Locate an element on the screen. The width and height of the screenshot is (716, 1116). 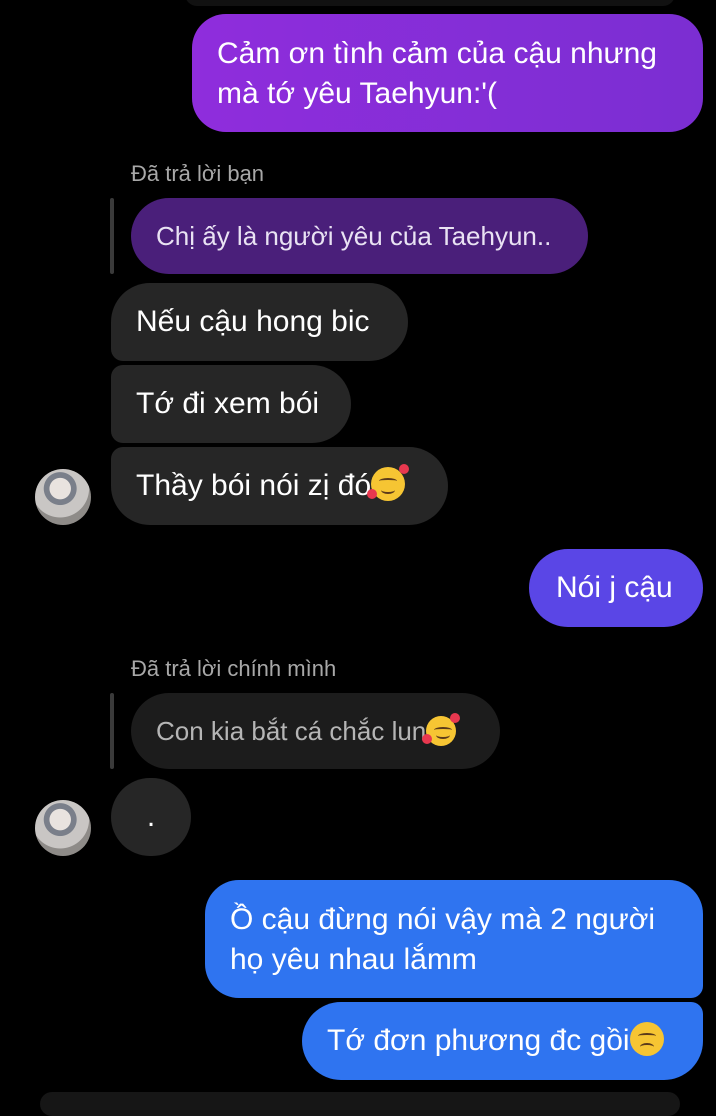
message-text: Nói j cậu is located at coordinates (614, 587).